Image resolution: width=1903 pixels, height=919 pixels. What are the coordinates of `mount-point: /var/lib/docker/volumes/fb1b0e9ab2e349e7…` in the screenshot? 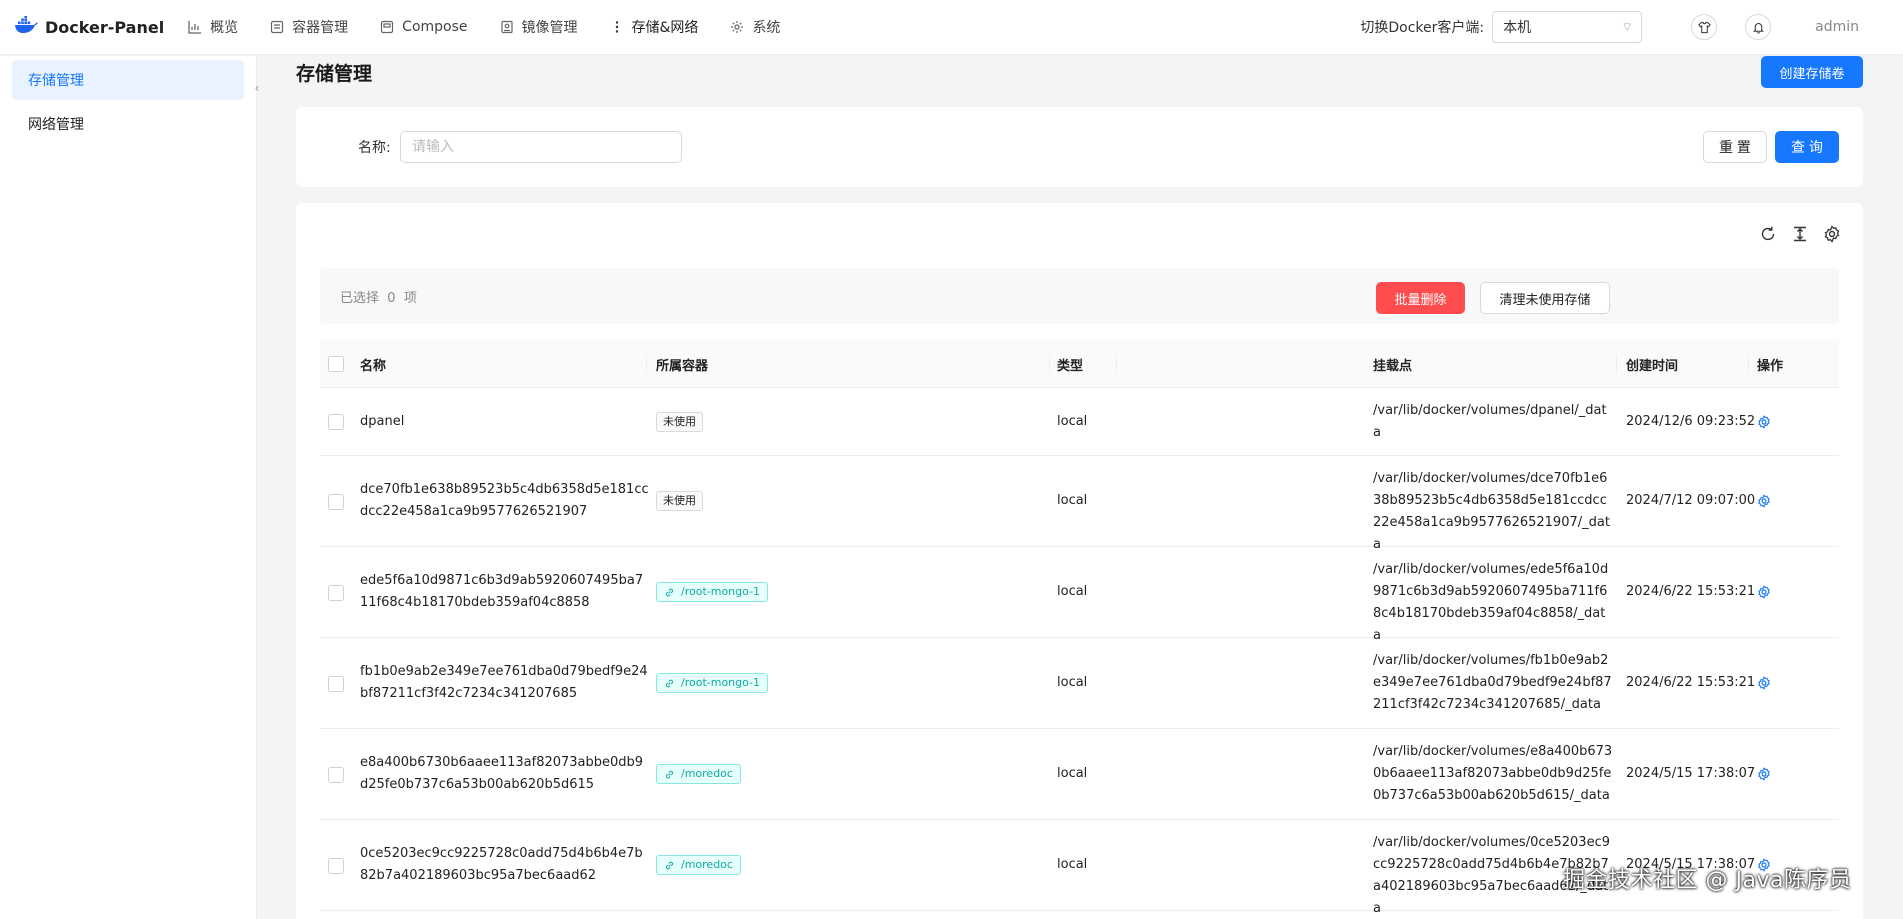 It's located at (1492, 682).